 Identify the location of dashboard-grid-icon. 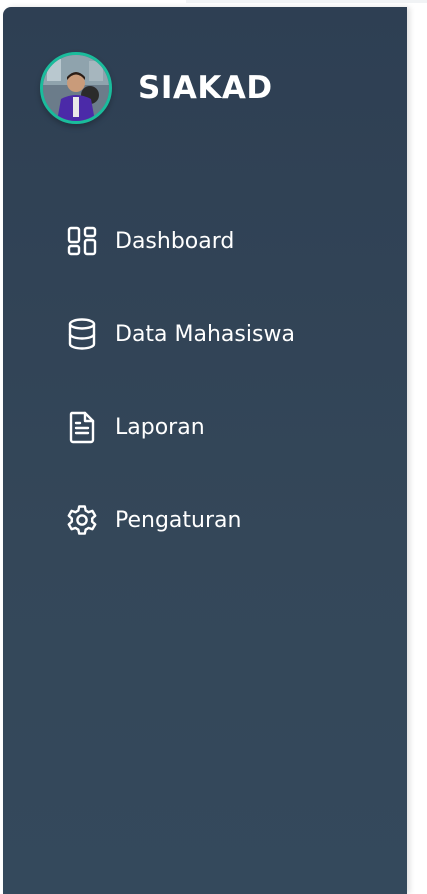
(82, 241).